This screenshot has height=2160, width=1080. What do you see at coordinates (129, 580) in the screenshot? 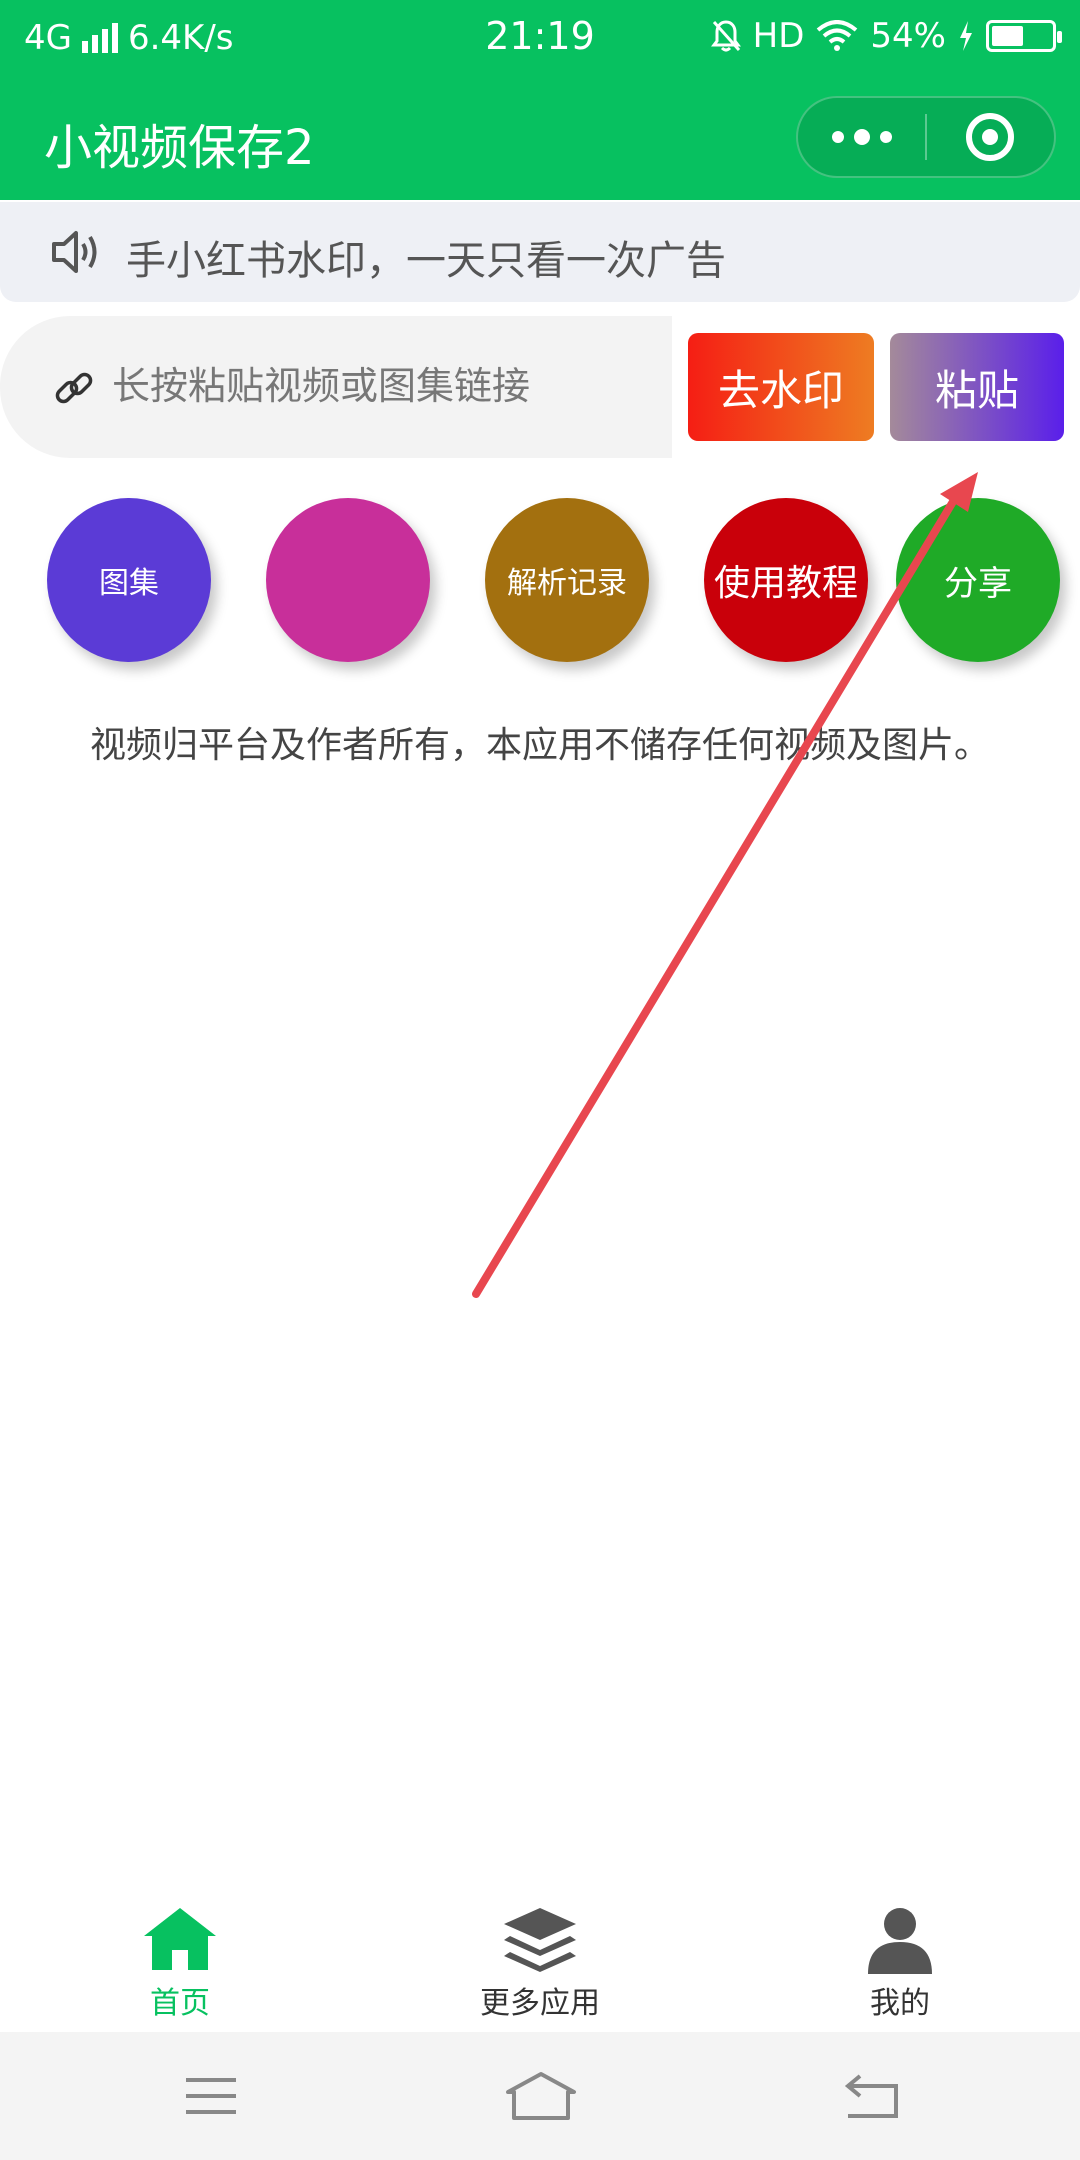
I see `gallery-button: 图集` at bounding box center [129, 580].